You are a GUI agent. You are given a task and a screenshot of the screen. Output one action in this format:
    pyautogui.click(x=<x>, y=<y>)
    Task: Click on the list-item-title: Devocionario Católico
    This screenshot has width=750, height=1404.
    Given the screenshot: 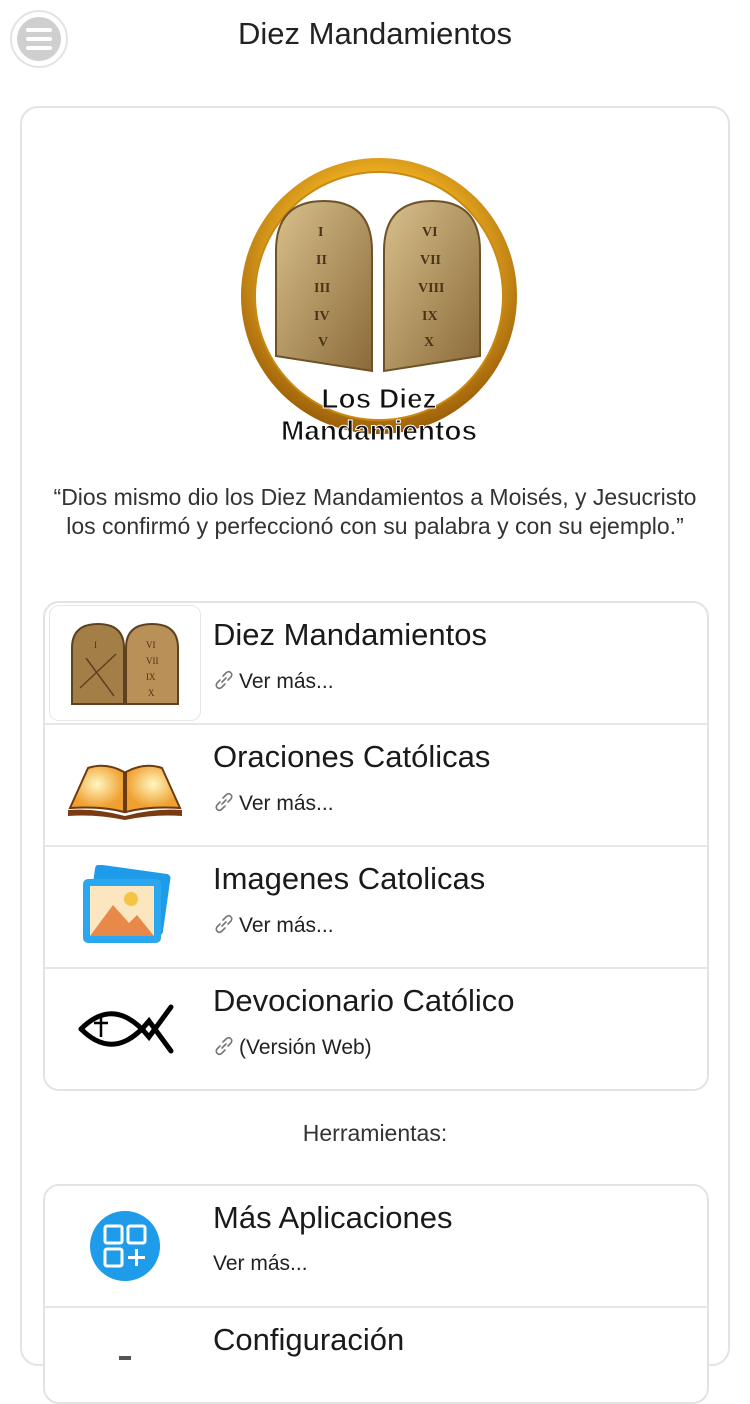 What is the action you would take?
    pyautogui.click(x=364, y=1000)
    